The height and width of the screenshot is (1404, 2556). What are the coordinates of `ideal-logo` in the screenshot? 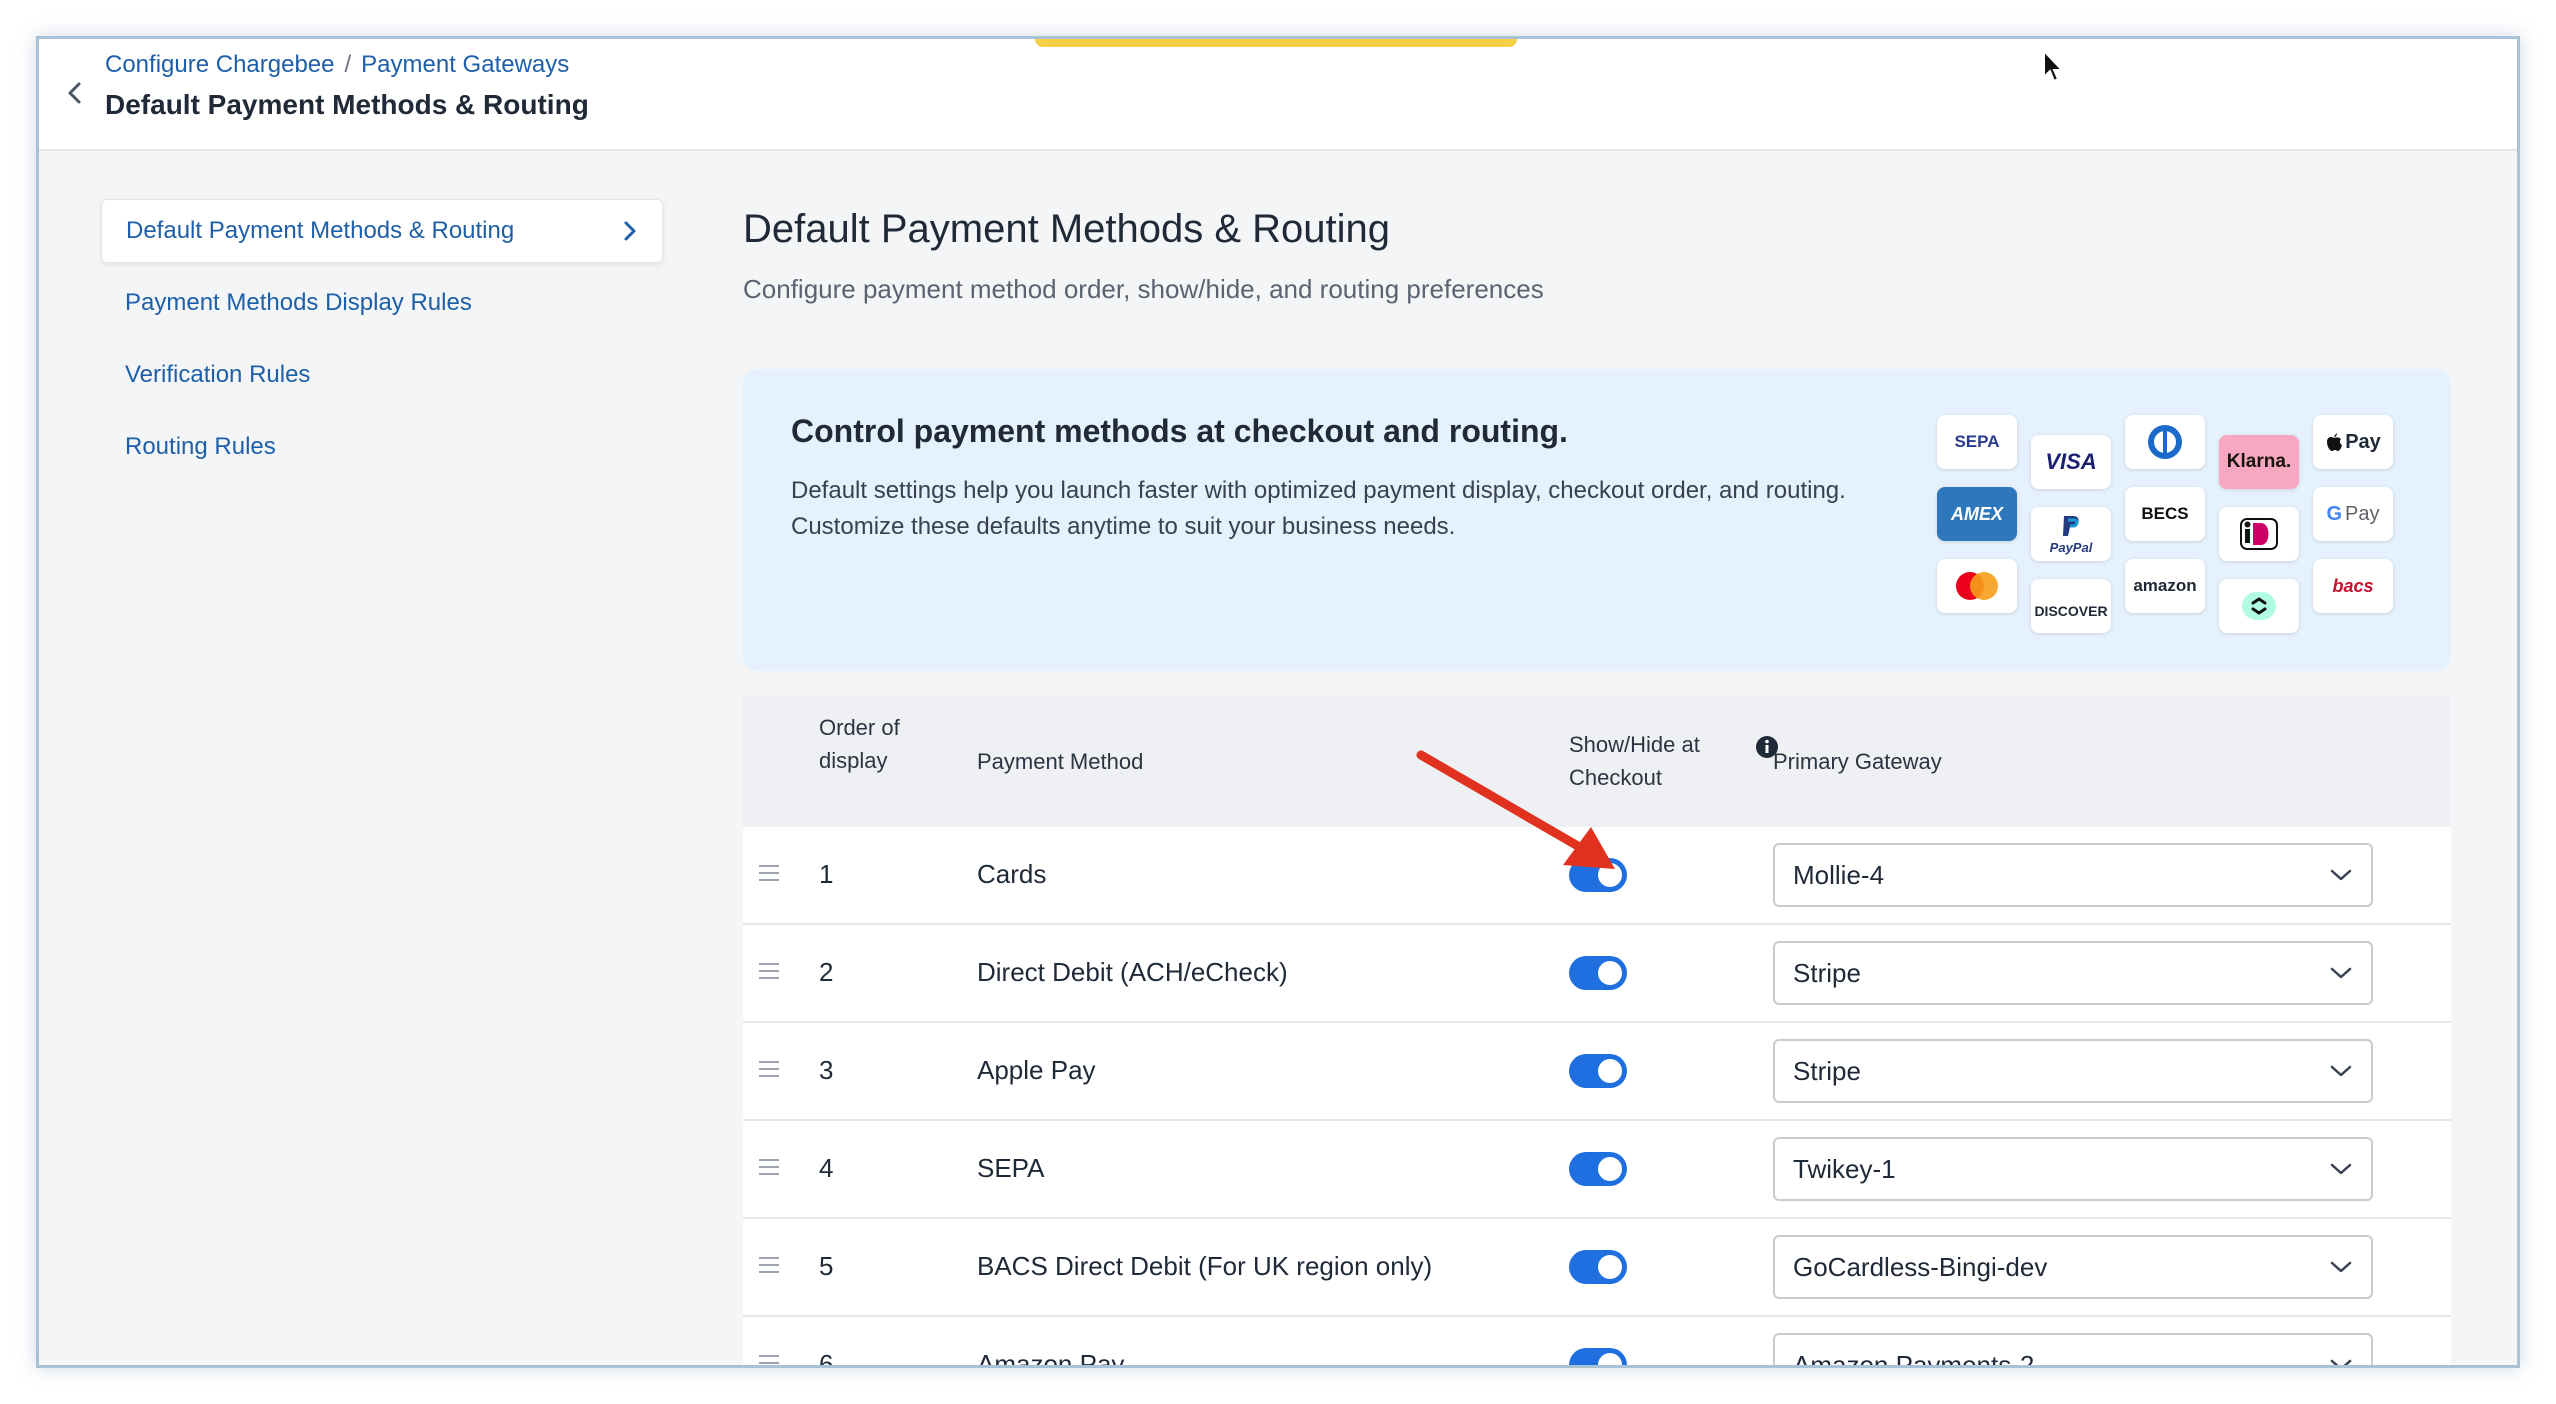 It's located at (2259, 534).